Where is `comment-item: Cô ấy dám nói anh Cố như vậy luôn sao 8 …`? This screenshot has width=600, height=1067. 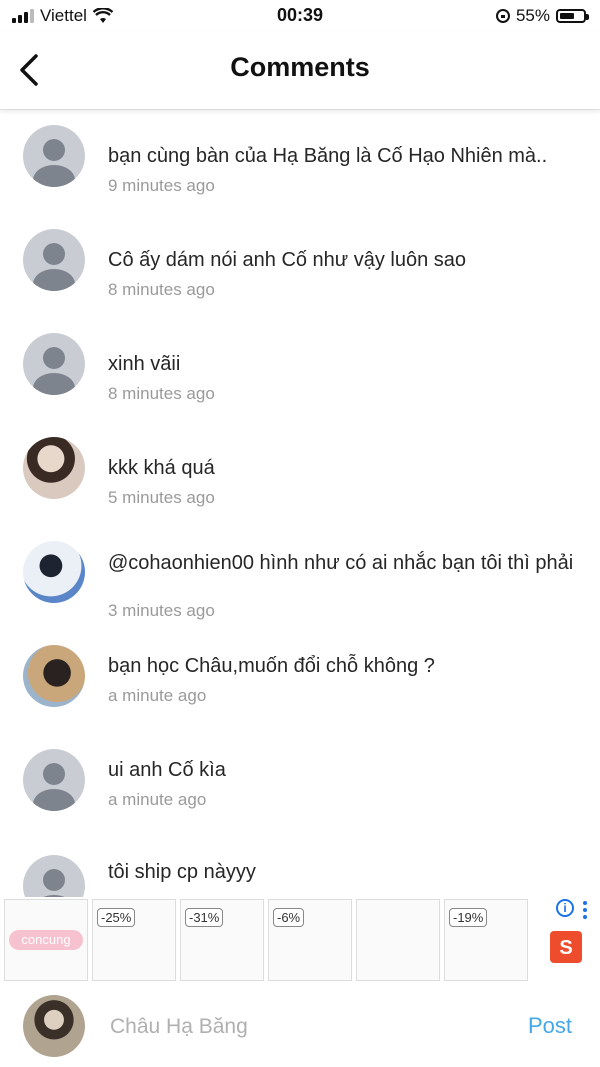 comment-item: Cô ấy dám nói anh Cố như vậy luôn sao 8 … is located at coordinates (300, 278).